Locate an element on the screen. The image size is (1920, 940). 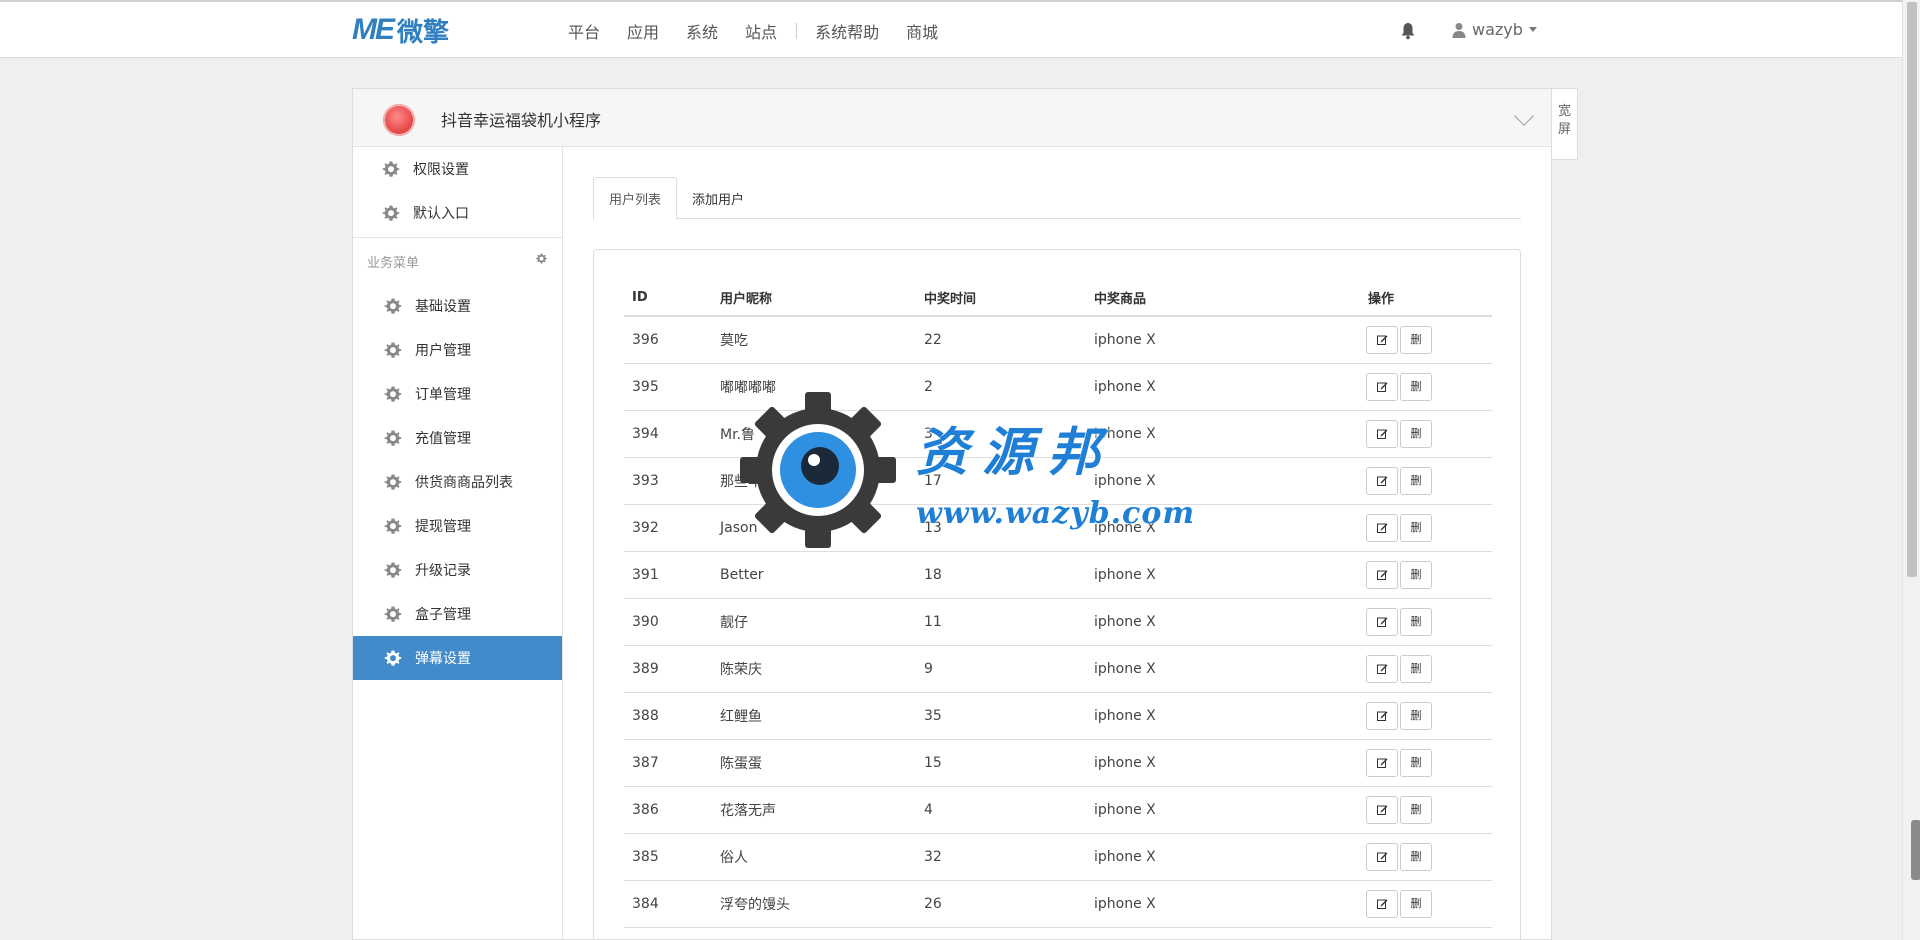
table-header-row: ID 用户昵称 中奖时间 中奖商品 操作 is located at coordinates (1058, 298).